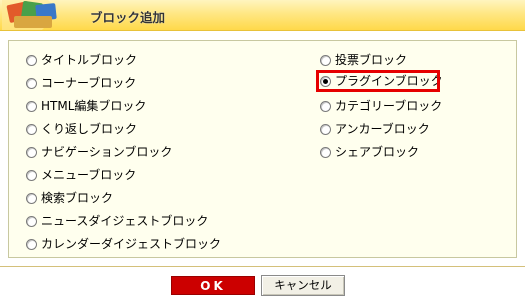  Describe the element at coordinates (128, 17) in the screenshot. I see `dialog-title: ブロック追加` at that location.